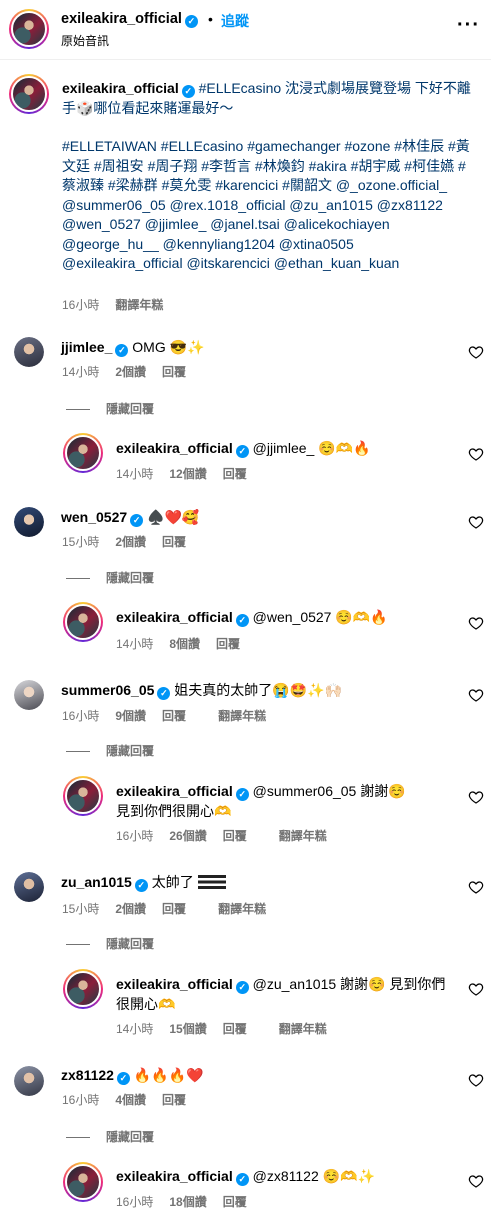 This screenshot has width=491, height=1231. I want to click on reply-likes: 26個讚, so click(187, 836).